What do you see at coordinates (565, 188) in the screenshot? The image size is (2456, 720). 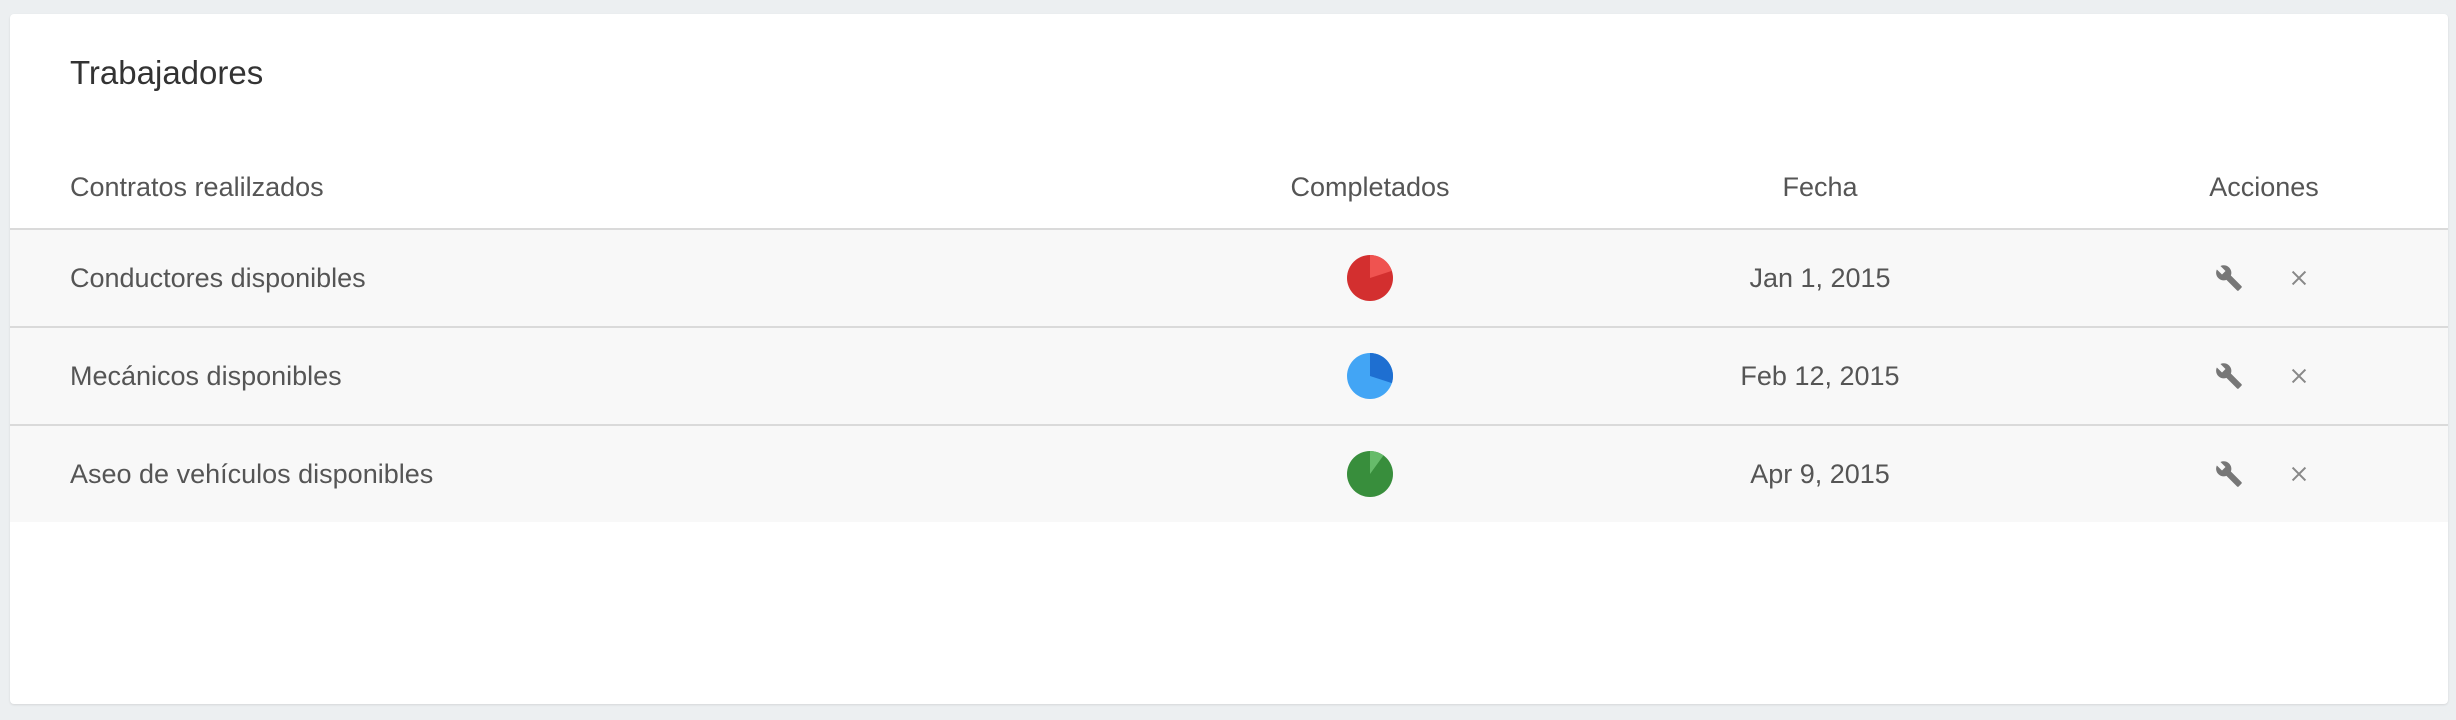 I see `column-header-contracts: Contratos realilzados` at bounding box center [565, 188].